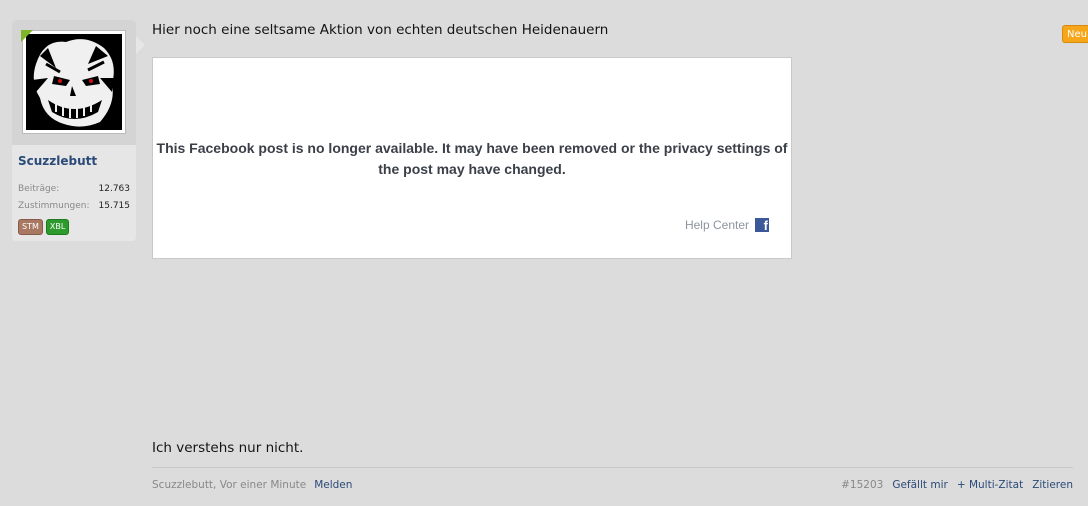 This screenshot has height=506, width=1088. I want to click on online-status-icon, so click(27, 36).